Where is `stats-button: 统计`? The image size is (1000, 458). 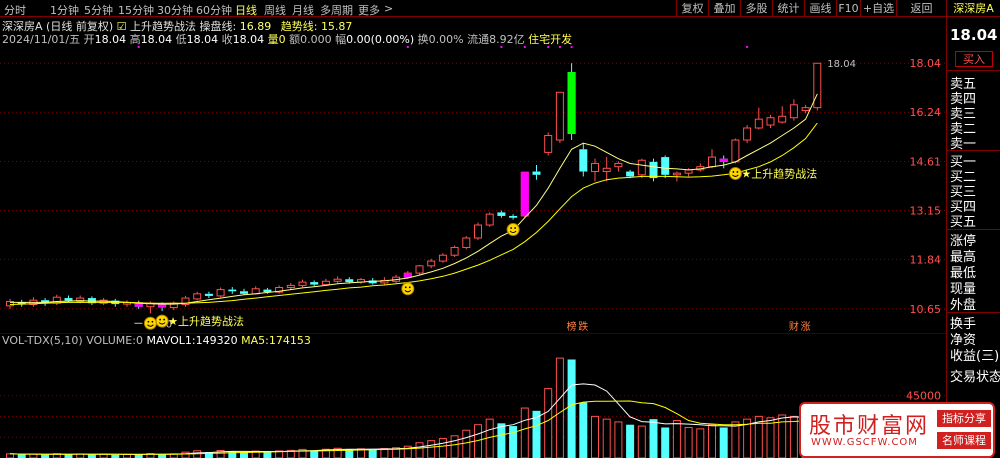 stats-button: 统计 is located at coordinates (788, 8).